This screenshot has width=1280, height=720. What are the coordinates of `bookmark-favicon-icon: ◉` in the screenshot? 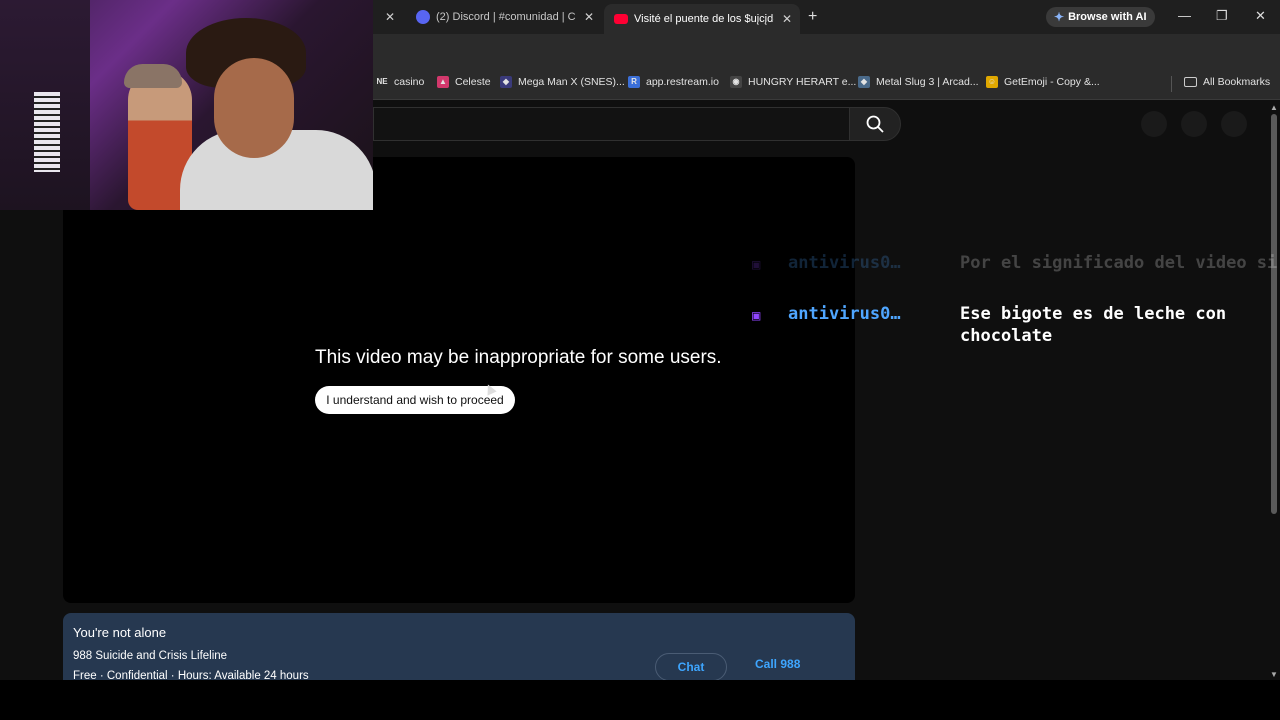 It's located at (736, 82).